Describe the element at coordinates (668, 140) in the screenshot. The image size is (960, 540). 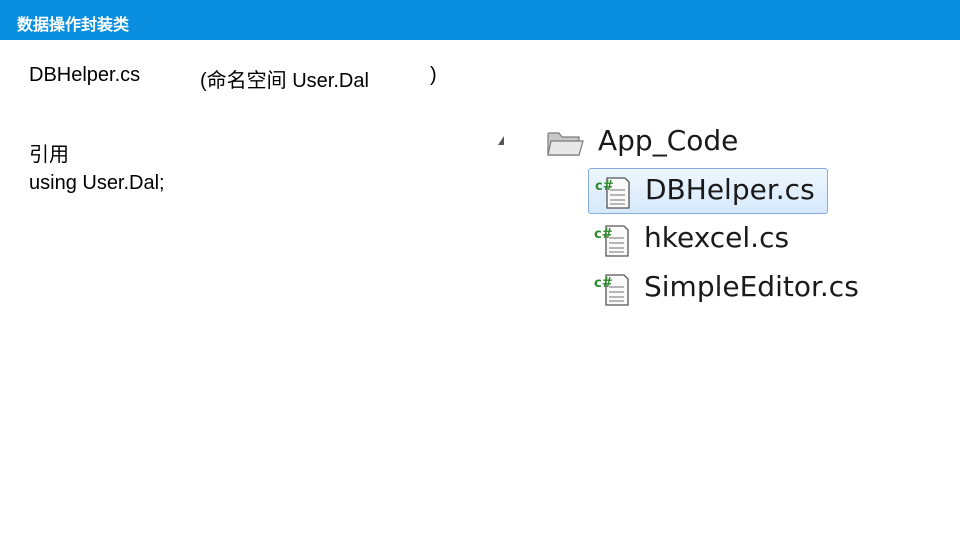
I see `tree-folder-label: App_Code` at that location.